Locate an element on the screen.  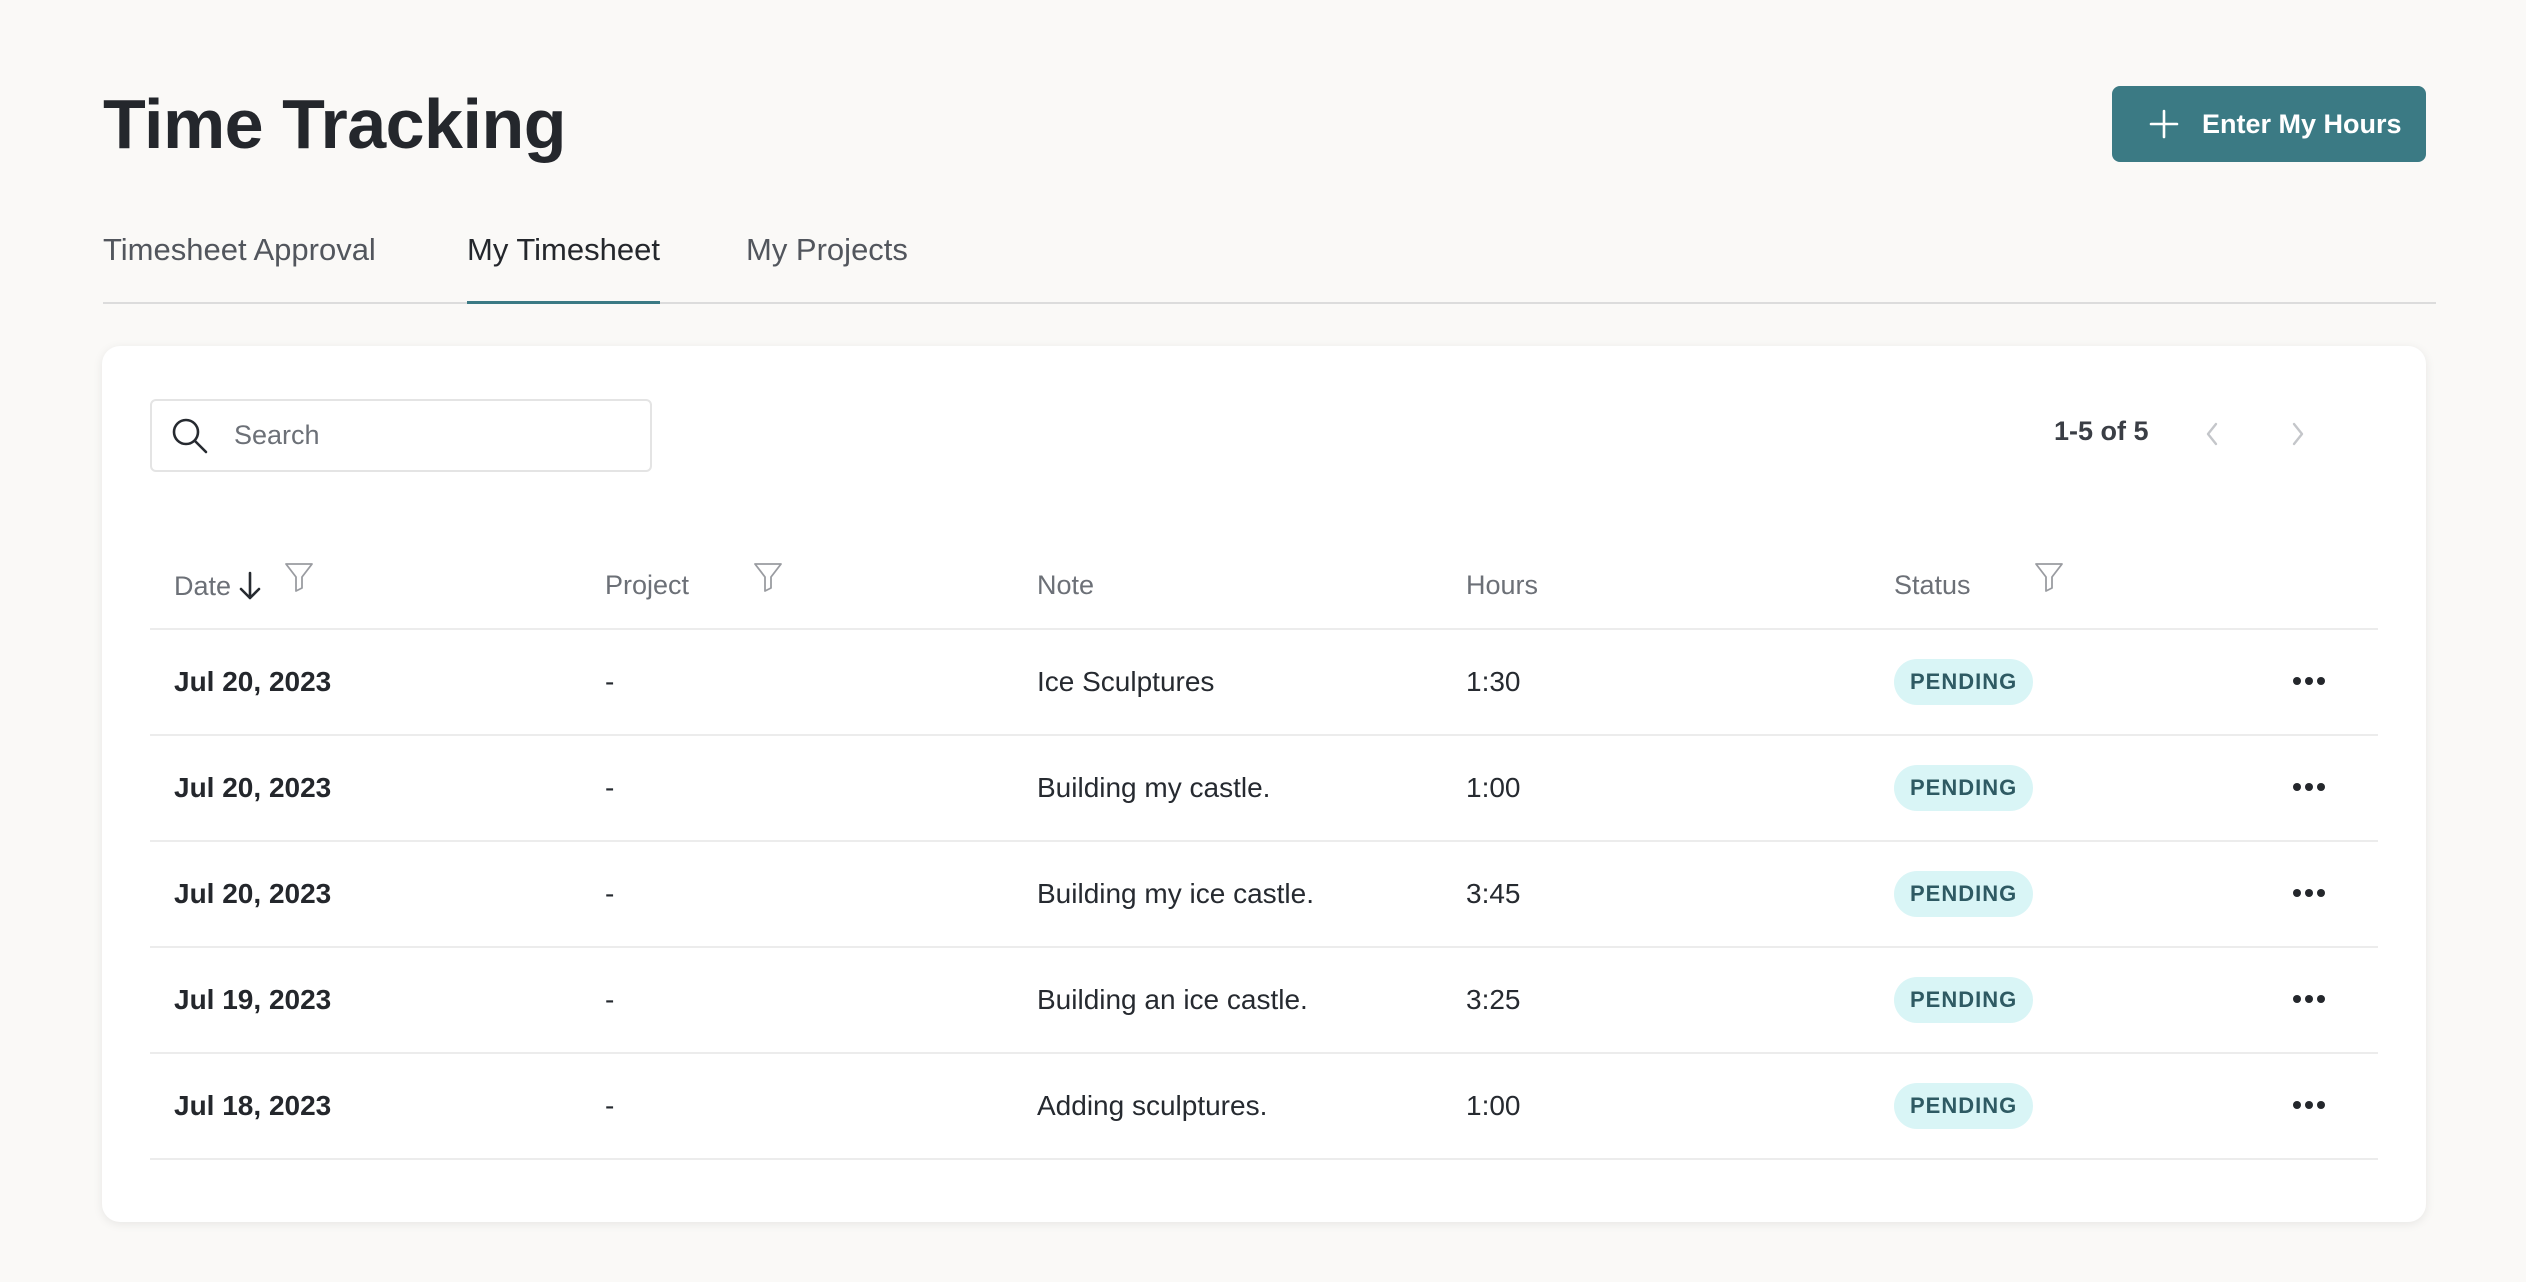
chevron-right-icon is located at coordinates (2298, 434).